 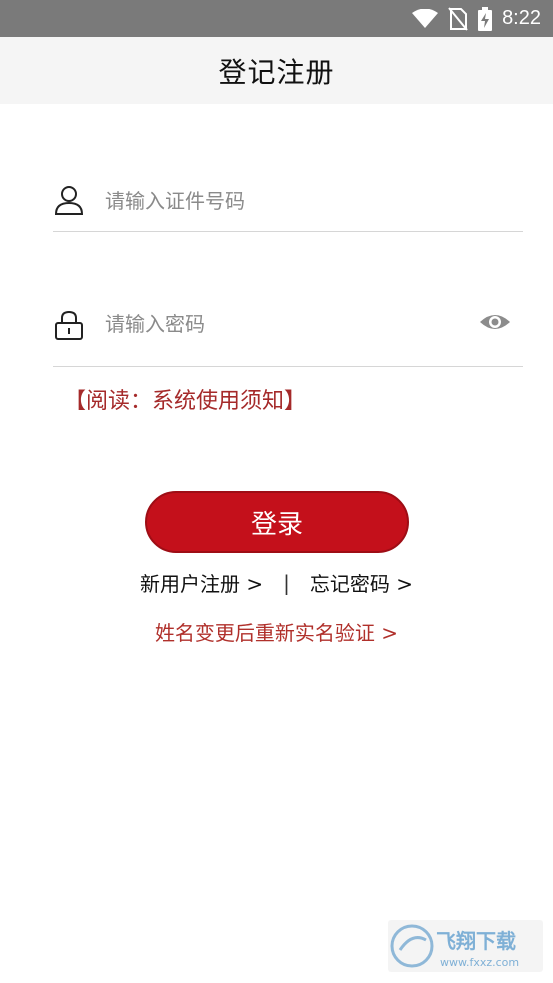 I want to click on wifi-icon, so click(x=425, y=18).